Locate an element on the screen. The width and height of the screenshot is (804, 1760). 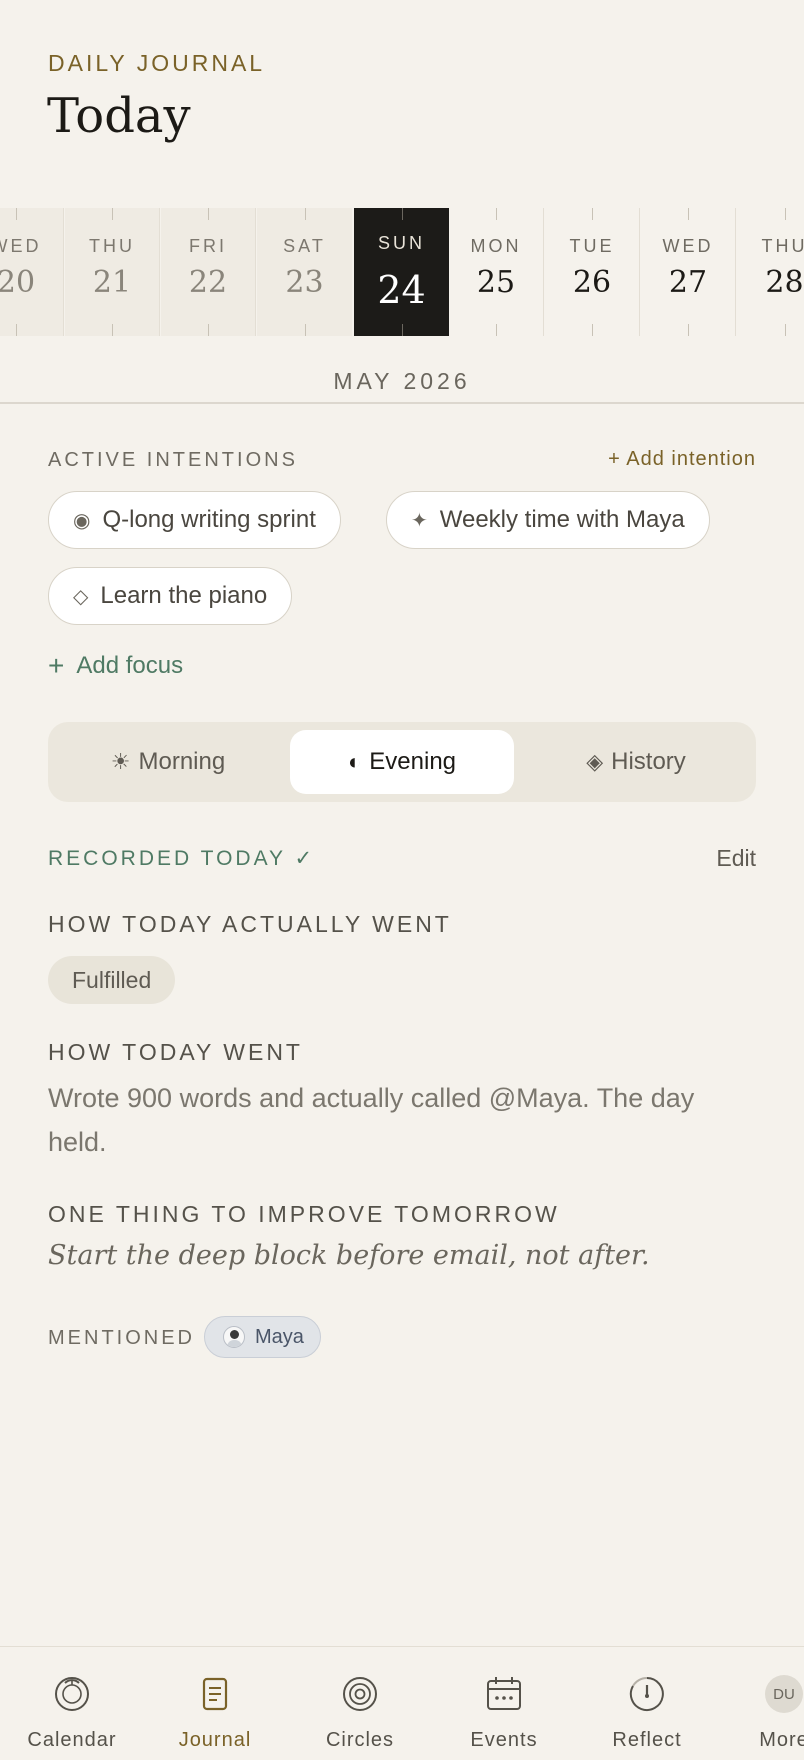
mention-name: Maya is located at coordinates (279, 1336).